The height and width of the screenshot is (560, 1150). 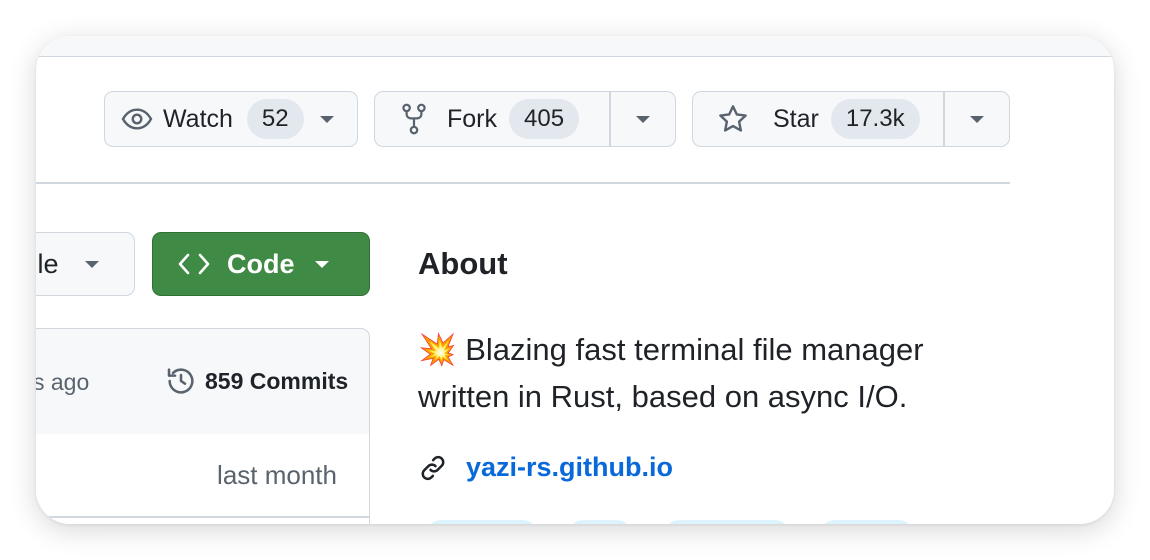 I want to click on star-button-group: Star 17.3k, so click(x=851, y=119).